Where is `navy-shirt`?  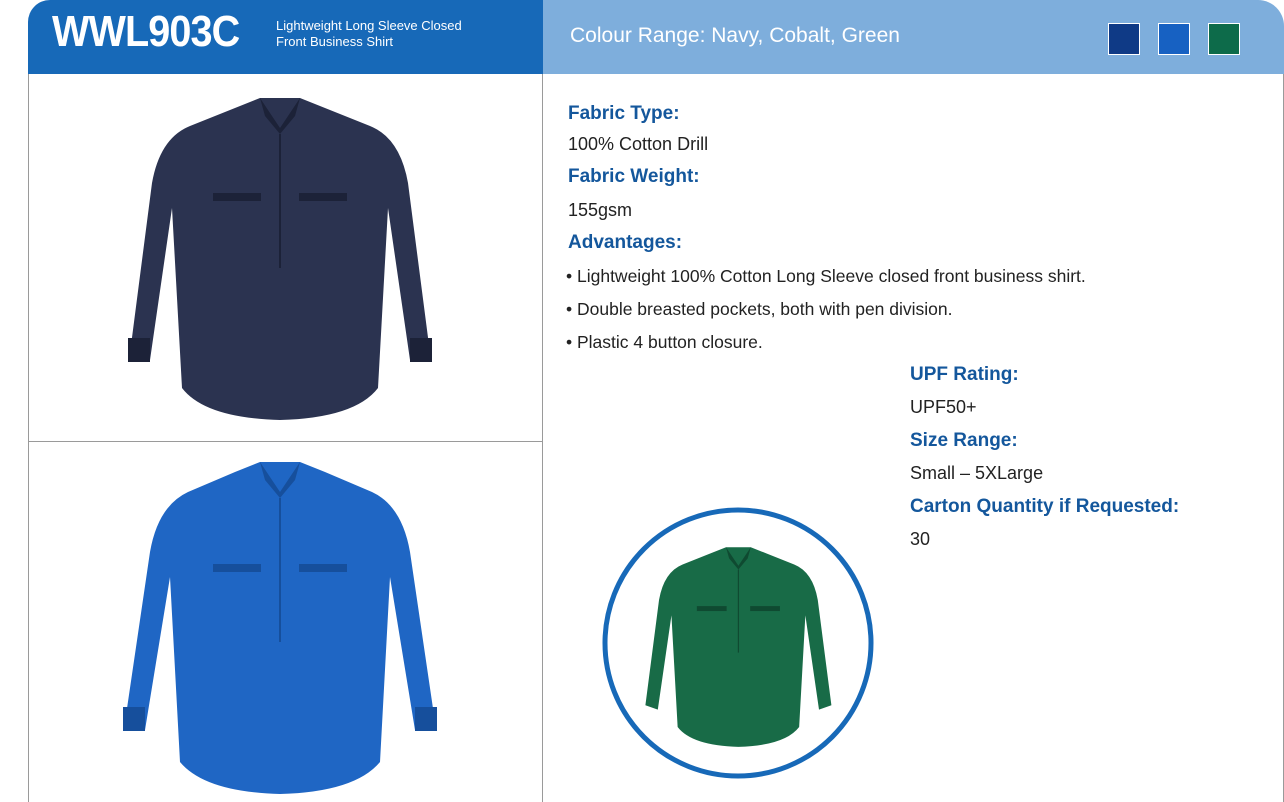
navy-shirt is located at coordinates (280, 259).